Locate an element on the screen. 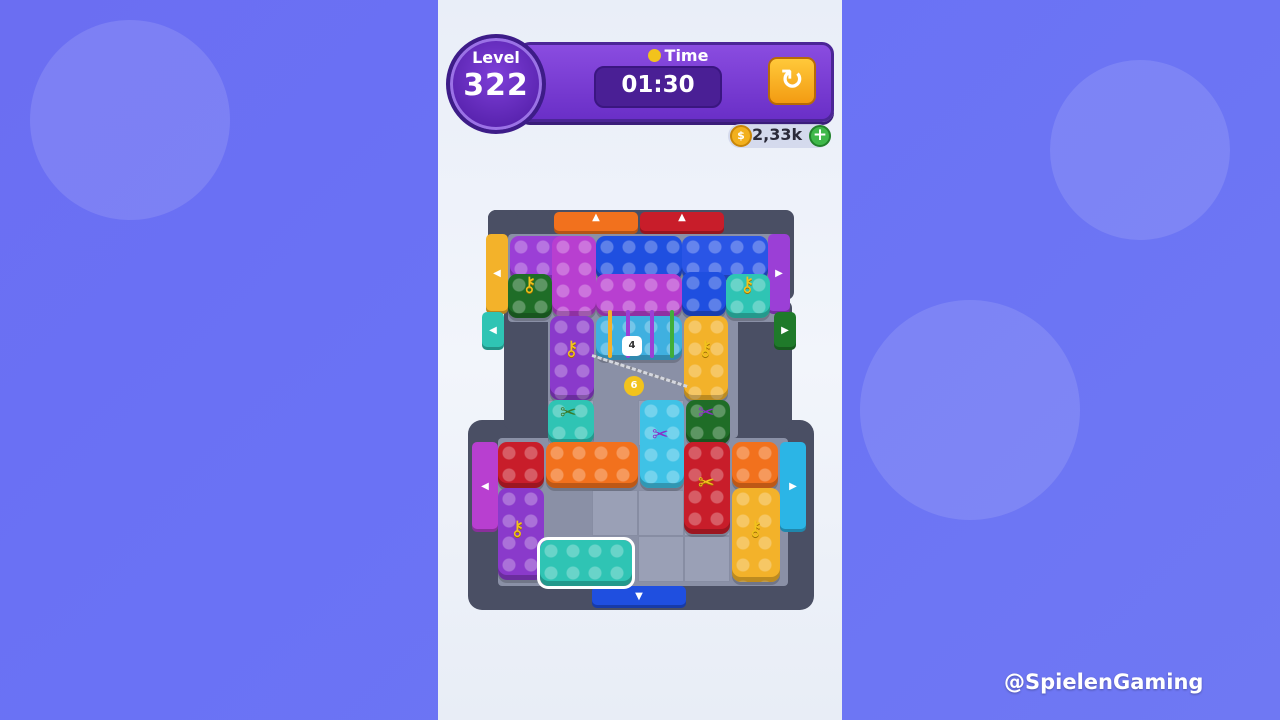 The image size is (1280, 720). exit-gate-red: ▲ is located at coordinates (682, 223).